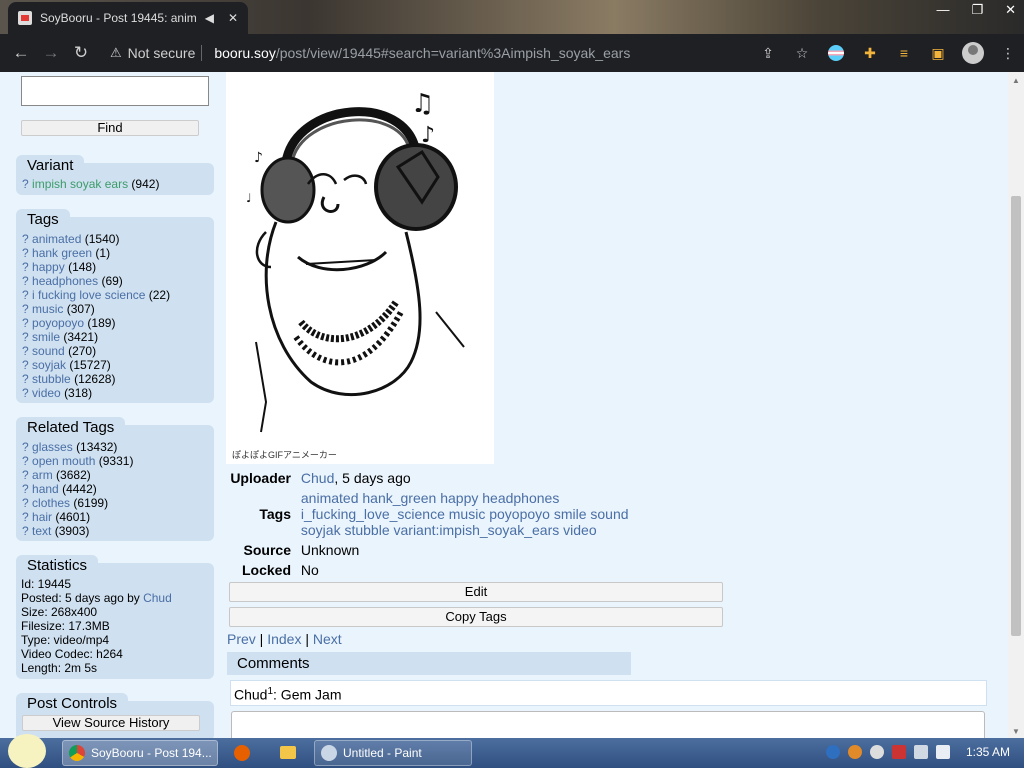 This screenshot has width=1024, height=768. I want to click on stat-posted: Posted: 5 days ago by Chud, so click(96, 598).